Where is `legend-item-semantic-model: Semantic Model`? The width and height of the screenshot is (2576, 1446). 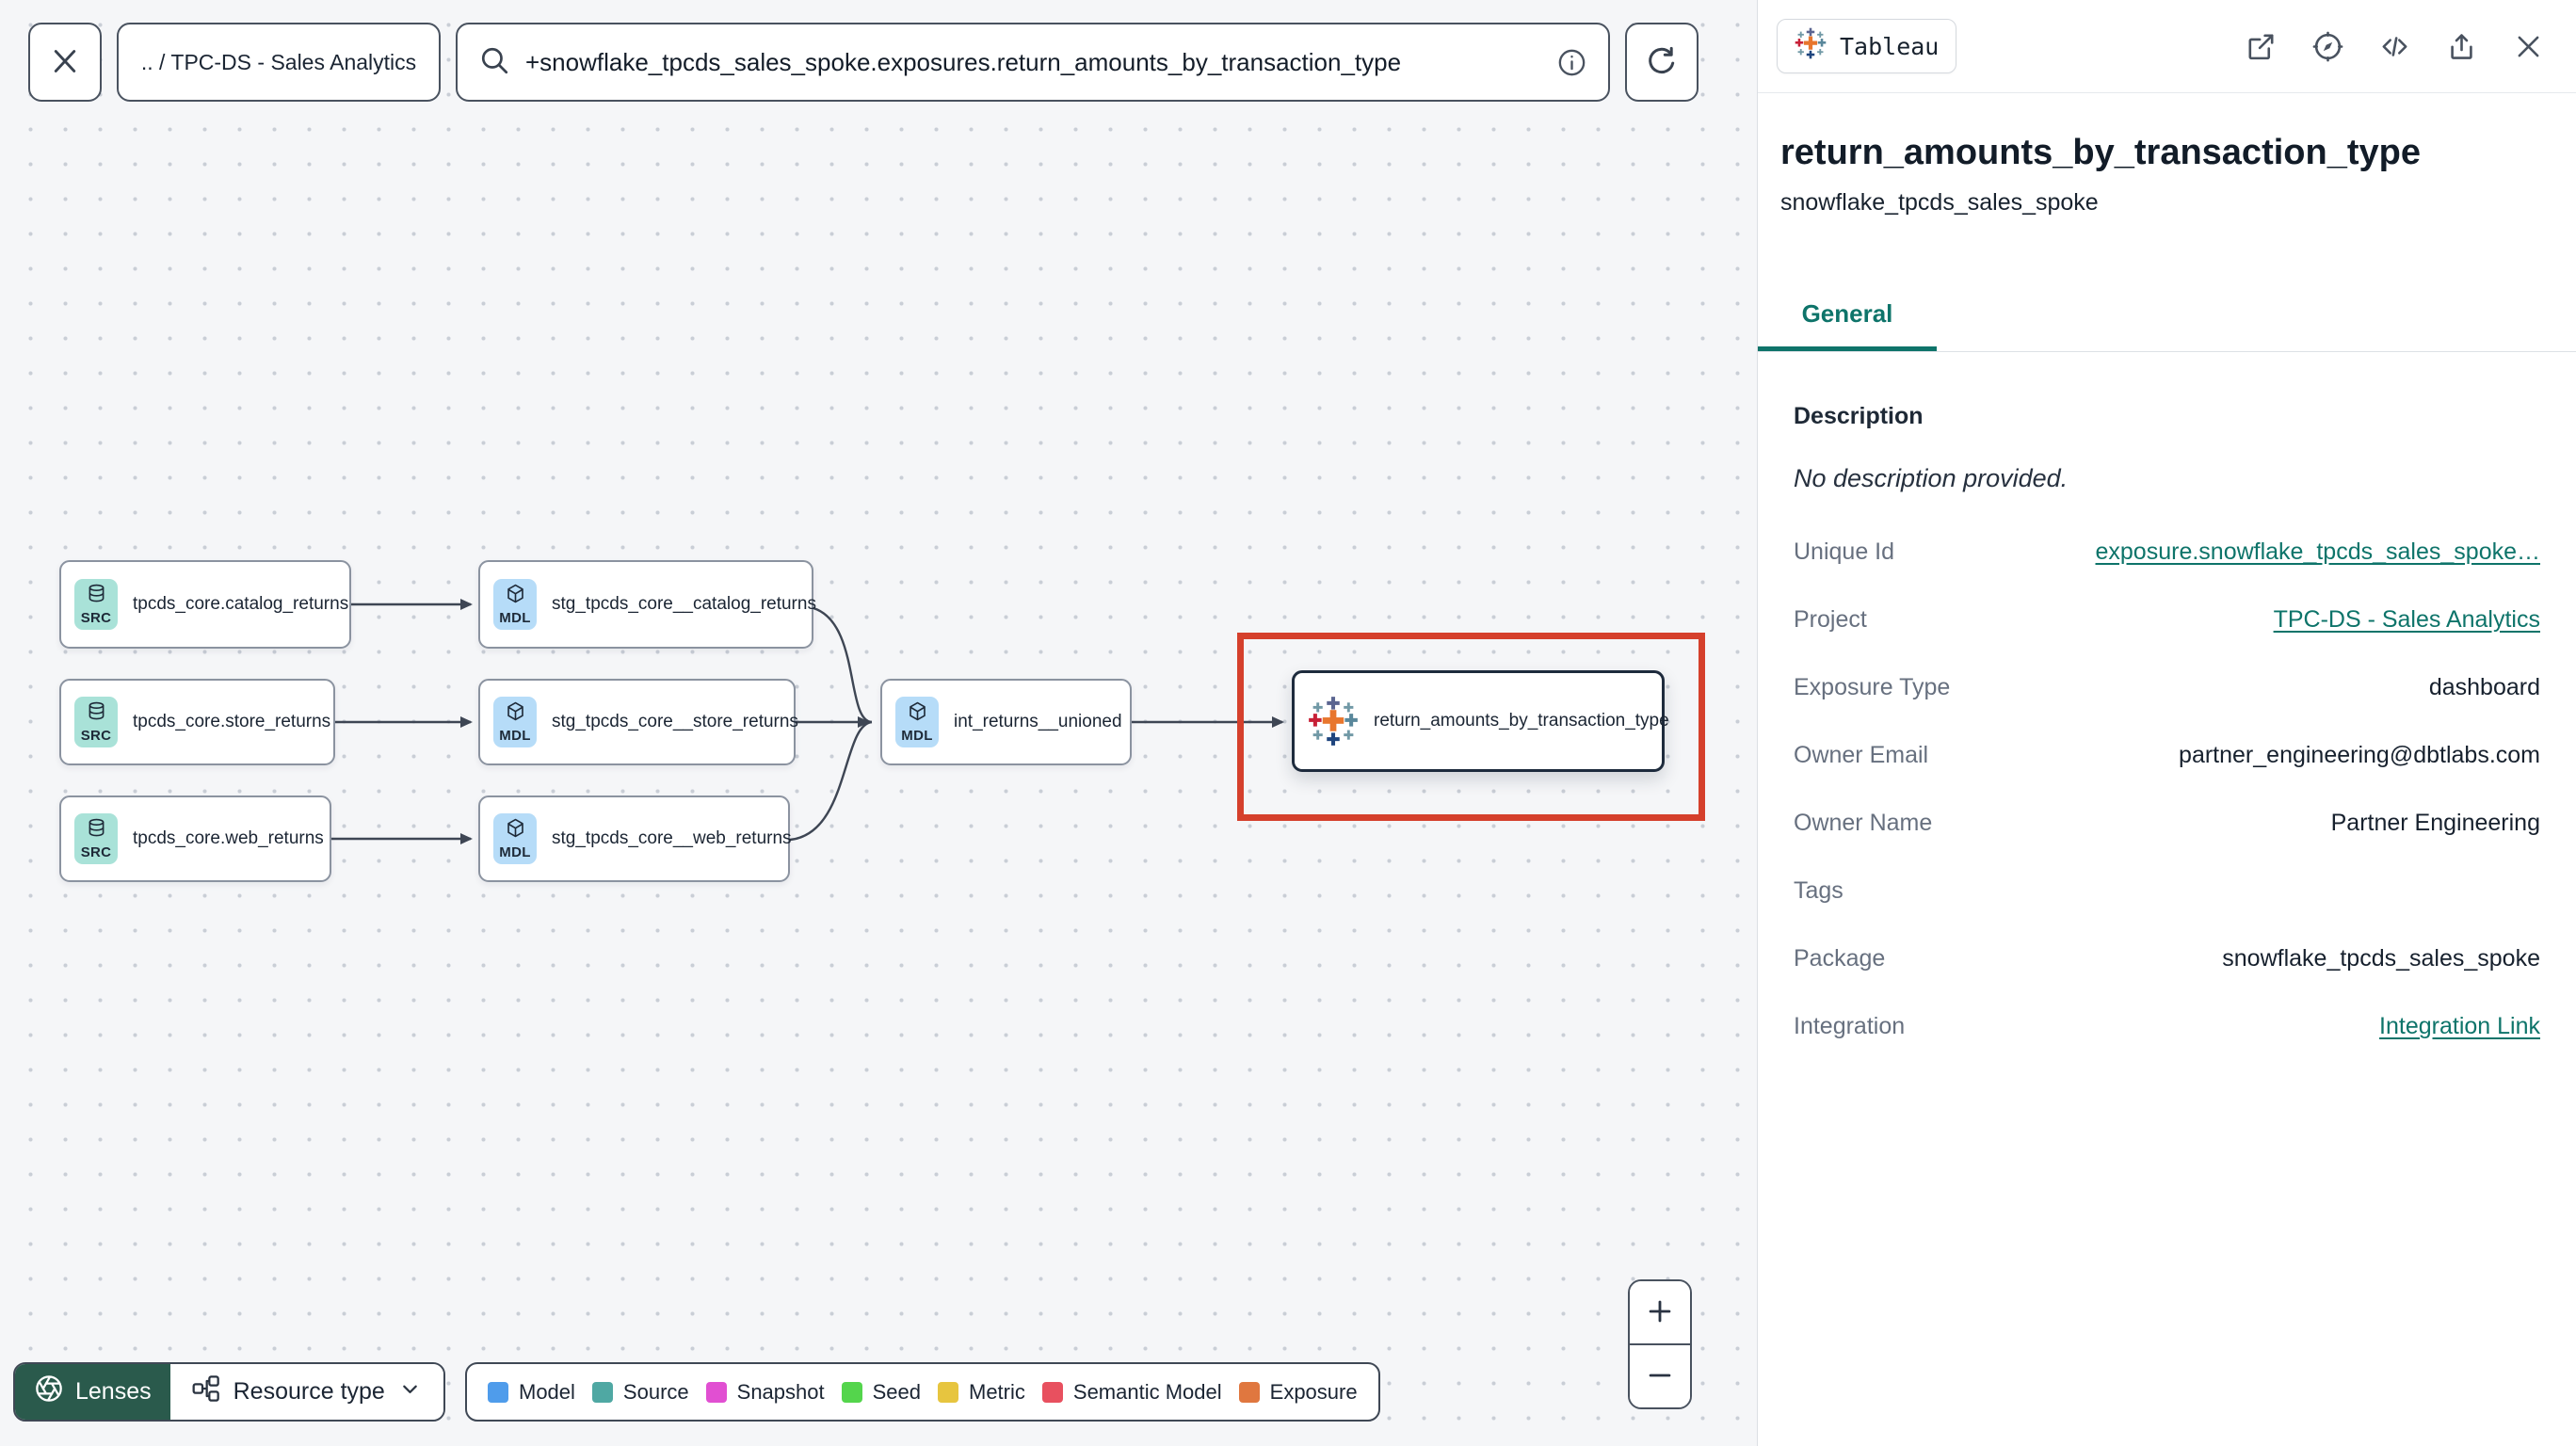 legend-item-semantic-model: Semantic Model is located at coordinates (1131, 1392).